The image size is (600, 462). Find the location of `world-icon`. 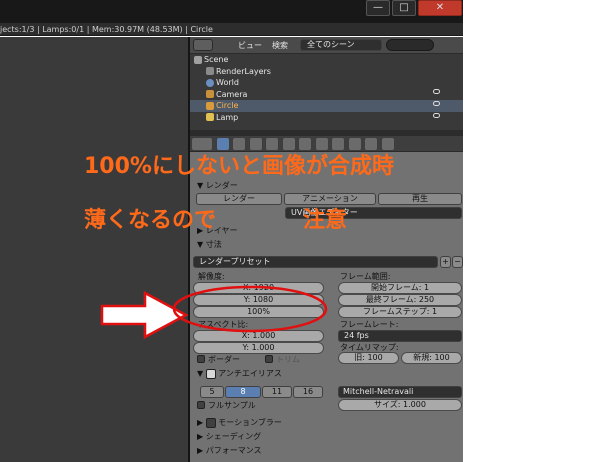

world-icon is located at coordinates (210, 82).